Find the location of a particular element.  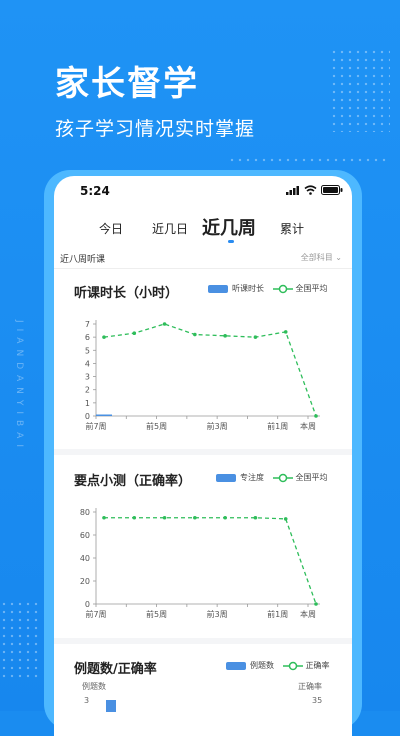

active-tab-indicator is located at coordinates (231, 241).